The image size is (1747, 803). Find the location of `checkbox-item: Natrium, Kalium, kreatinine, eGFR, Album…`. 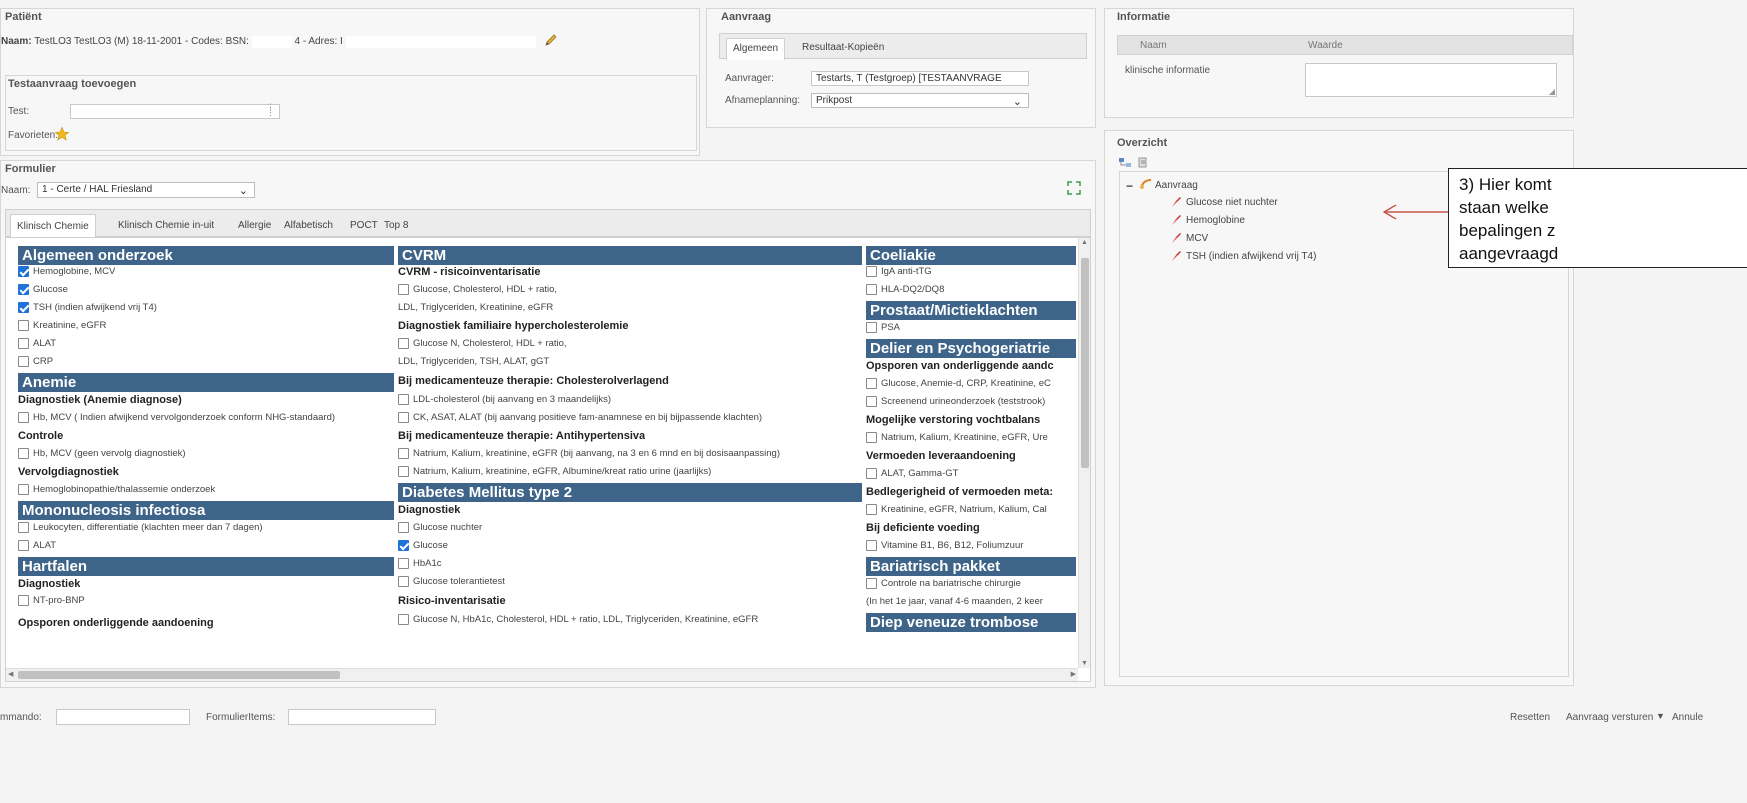

checkbox-item: Natrium, Kalium, kreatinine, eGFR, Album… is located at coordinates (554, 471).